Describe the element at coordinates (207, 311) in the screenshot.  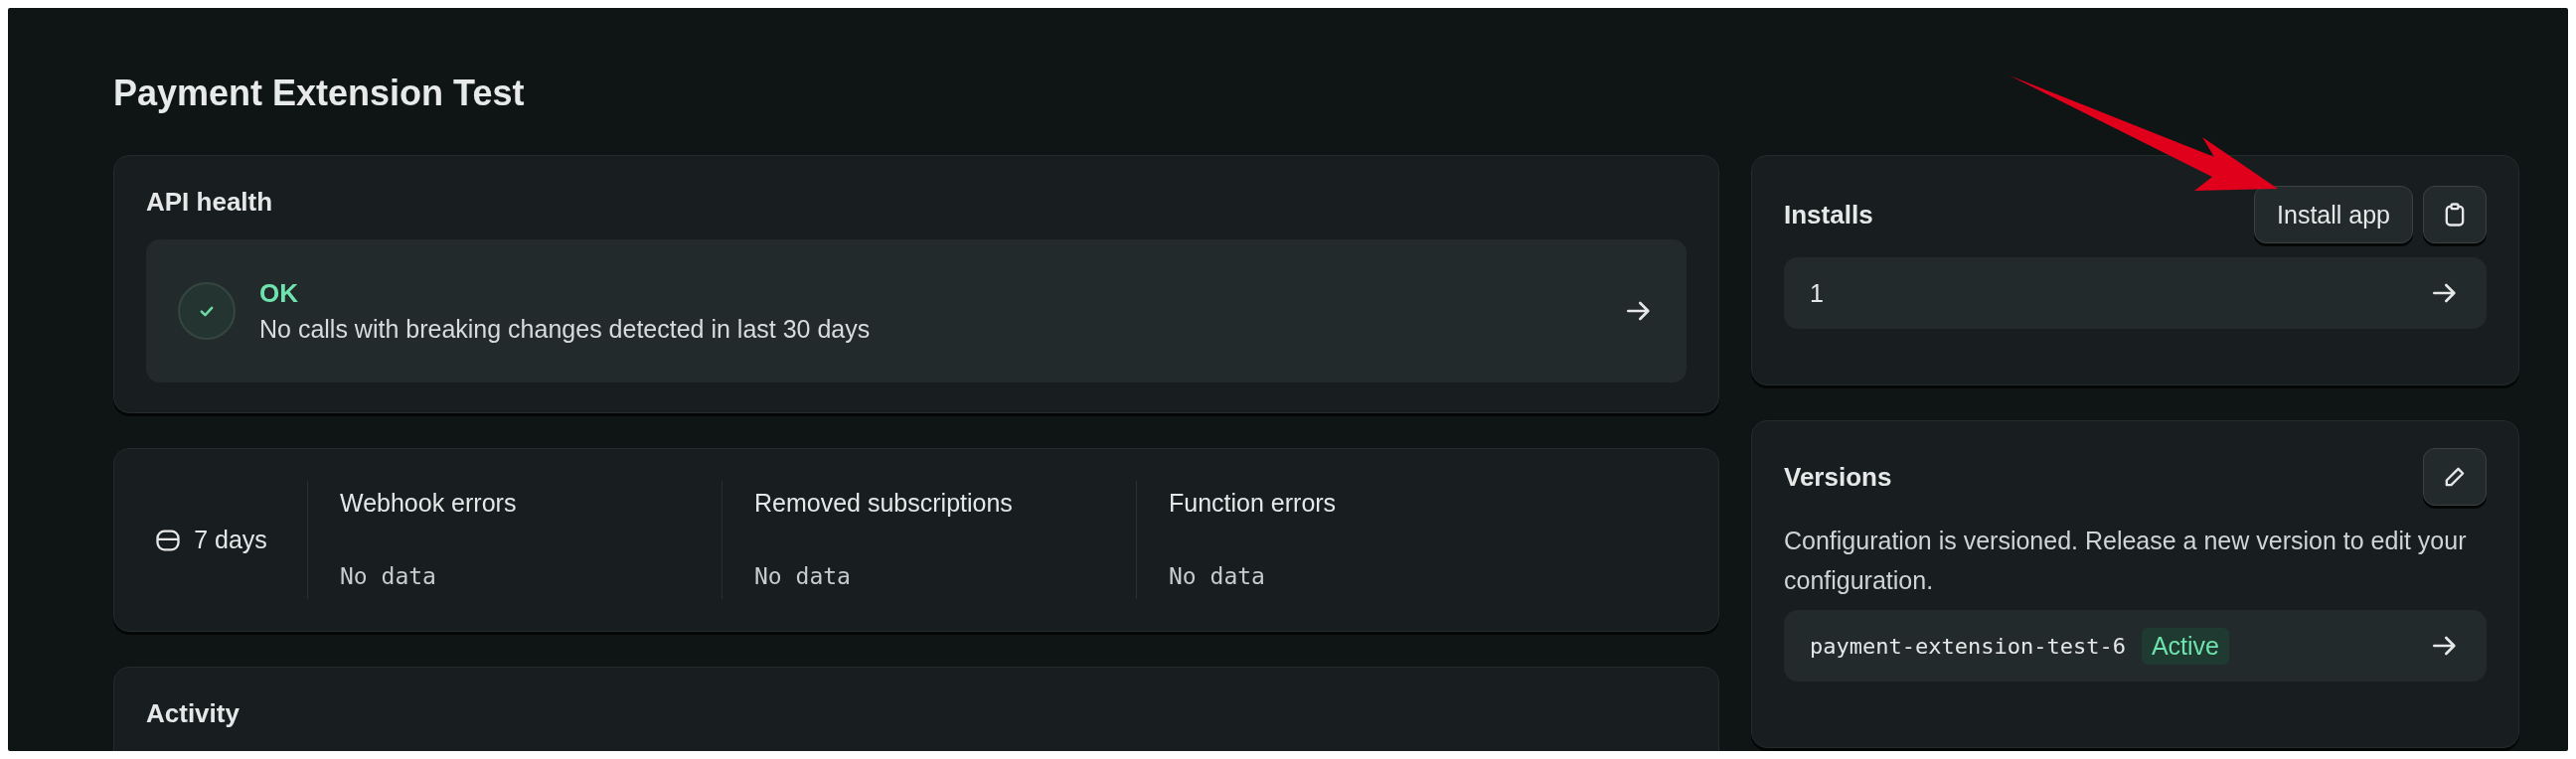
I see `check-icon` at that location.